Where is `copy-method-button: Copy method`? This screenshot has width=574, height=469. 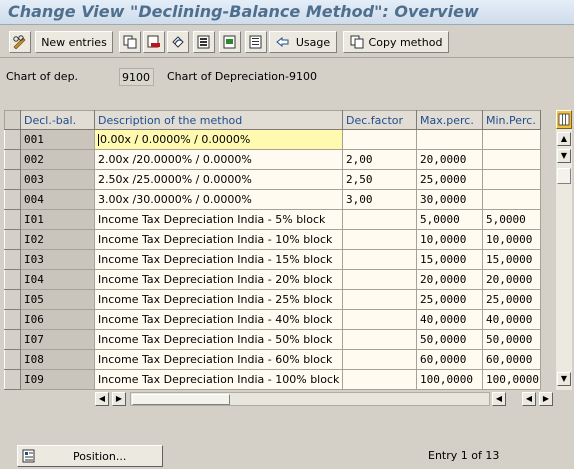
copy-method-button: Copy method is located at coordinates (396, 42).